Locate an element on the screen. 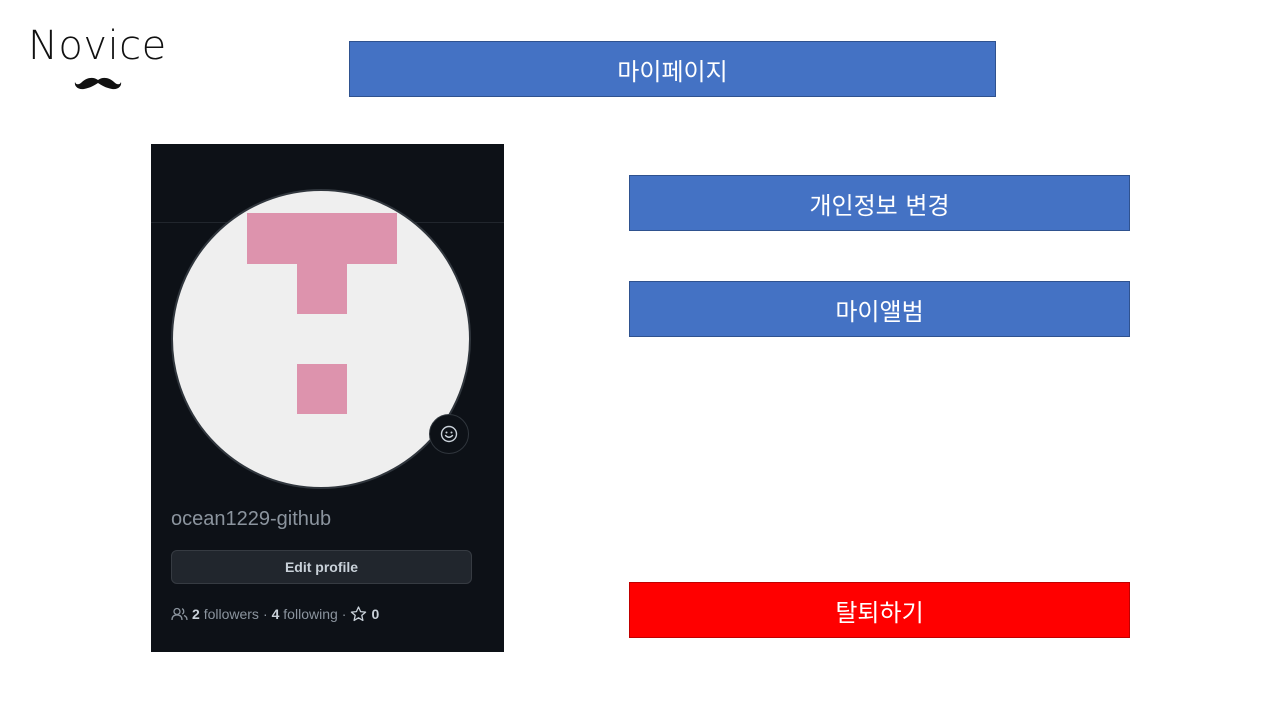 The width and height of the screenshot is (1280, 720). username: ocean1229-github is located at coordinates (251, 519).